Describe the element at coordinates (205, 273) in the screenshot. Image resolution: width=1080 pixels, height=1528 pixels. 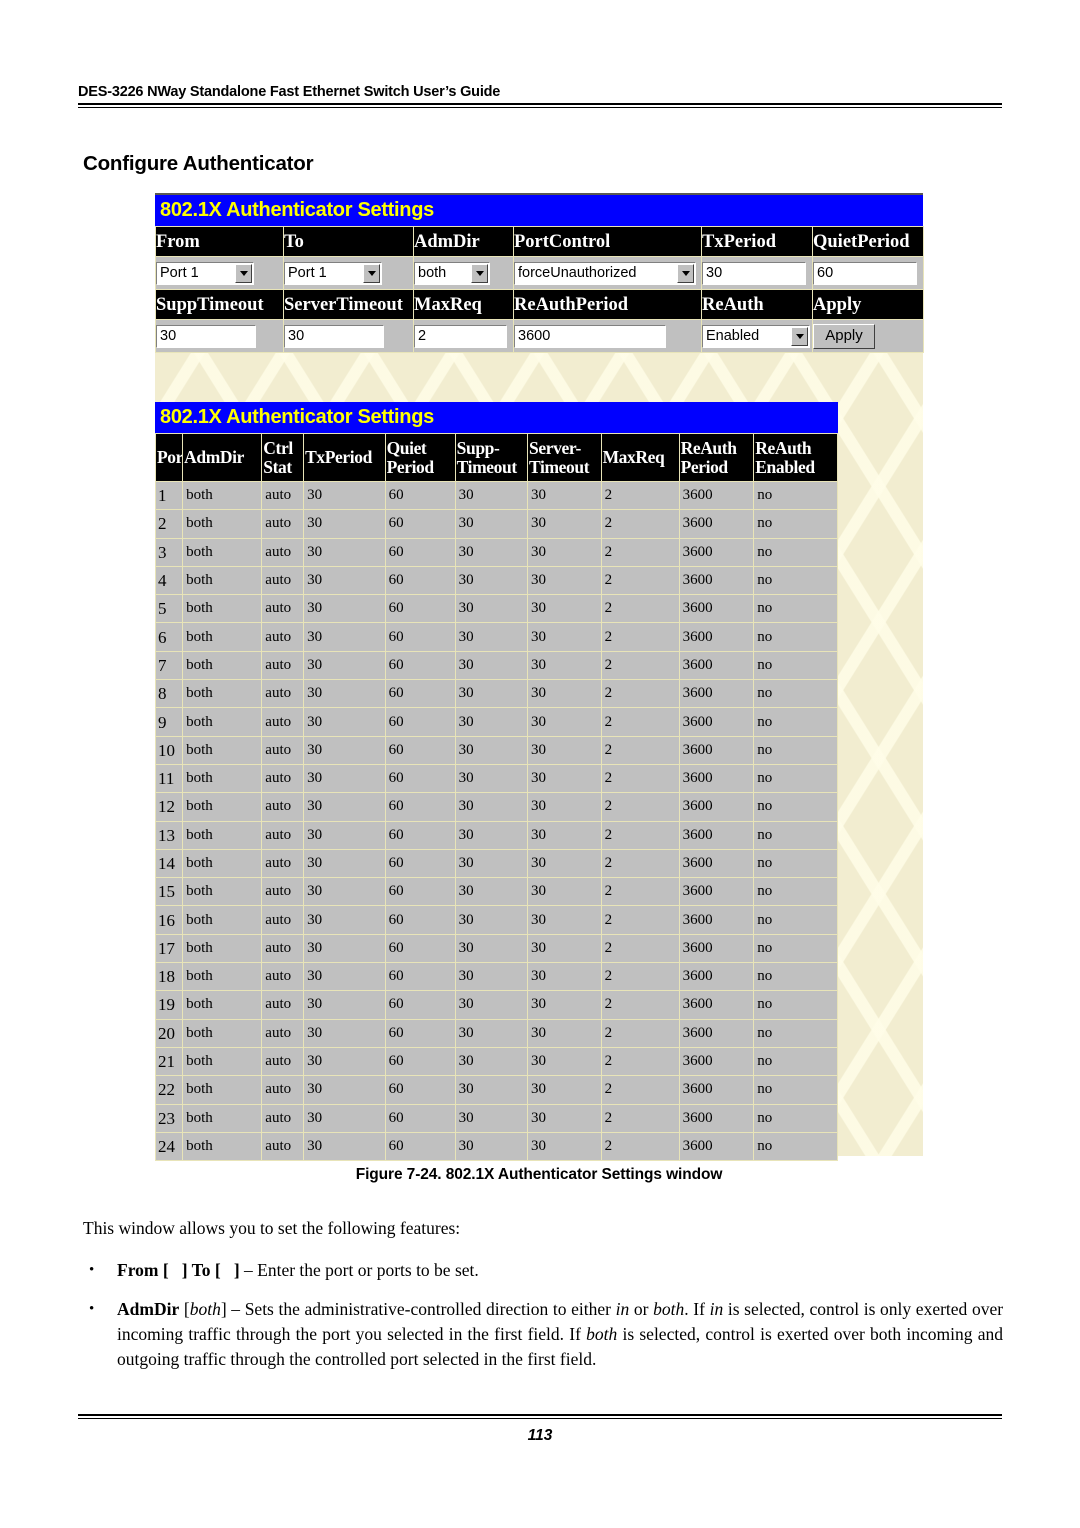
I see `from-port-select: Port 1` at that location.